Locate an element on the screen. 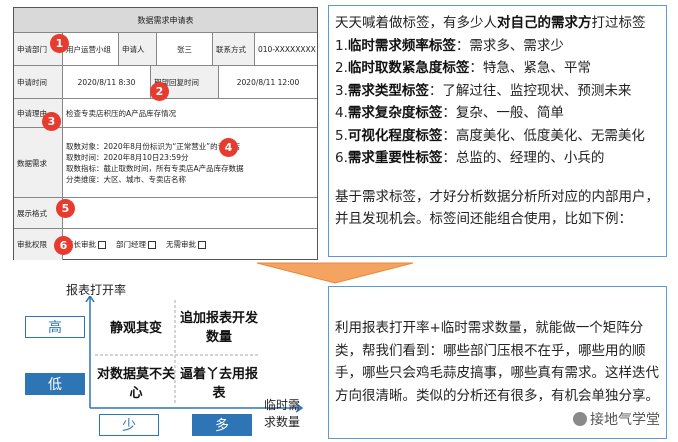 Image resolution: width=678 pixels, height=442 pixels. tag-item: 1.临时需求频率标签：需求多、需求少 is located at coordinates (498, 46).